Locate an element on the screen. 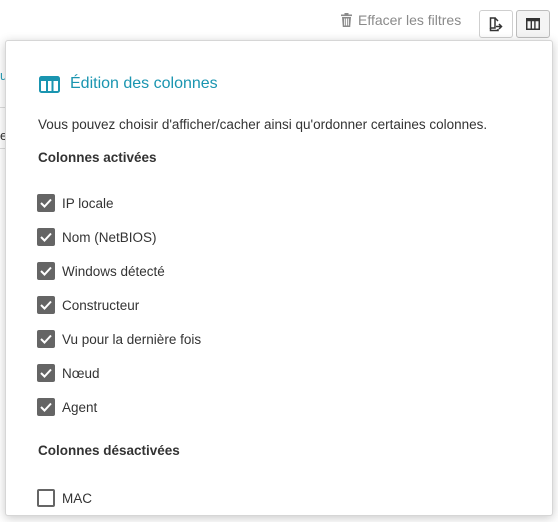 The width and height of the screenshot is (558, 522). column-label: IP locale is located at coordinates (88, 203).